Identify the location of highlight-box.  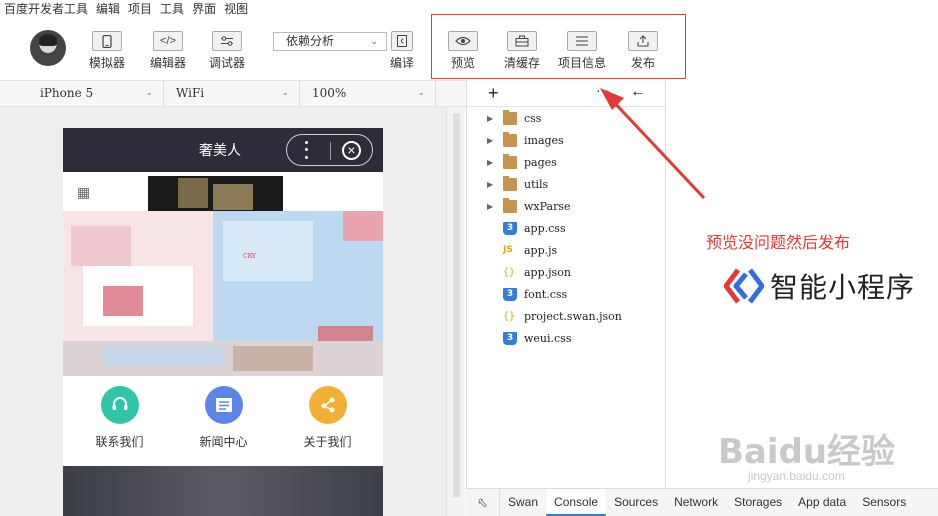
(558, 46).